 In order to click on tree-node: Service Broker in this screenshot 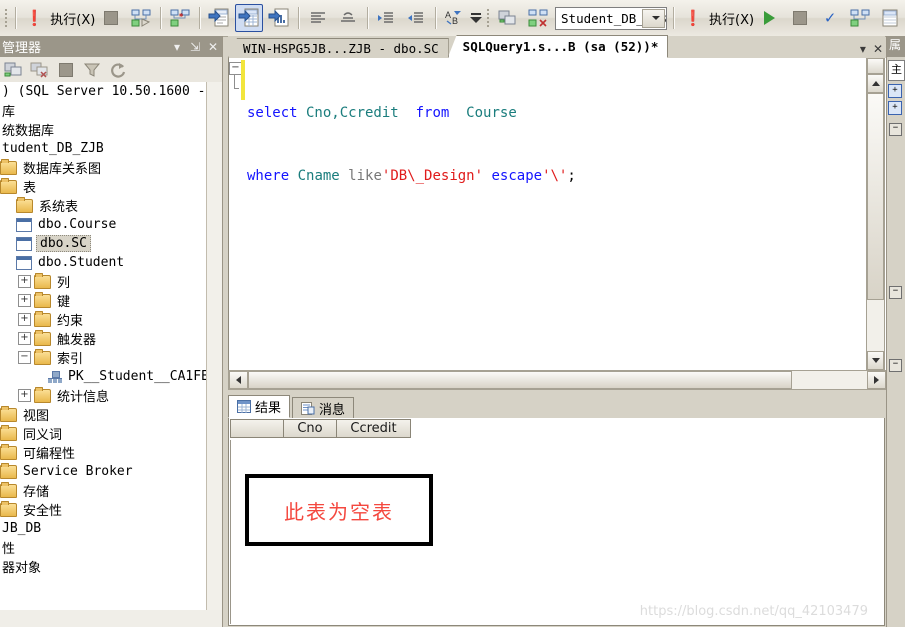, I will do `click(111, 471)`.